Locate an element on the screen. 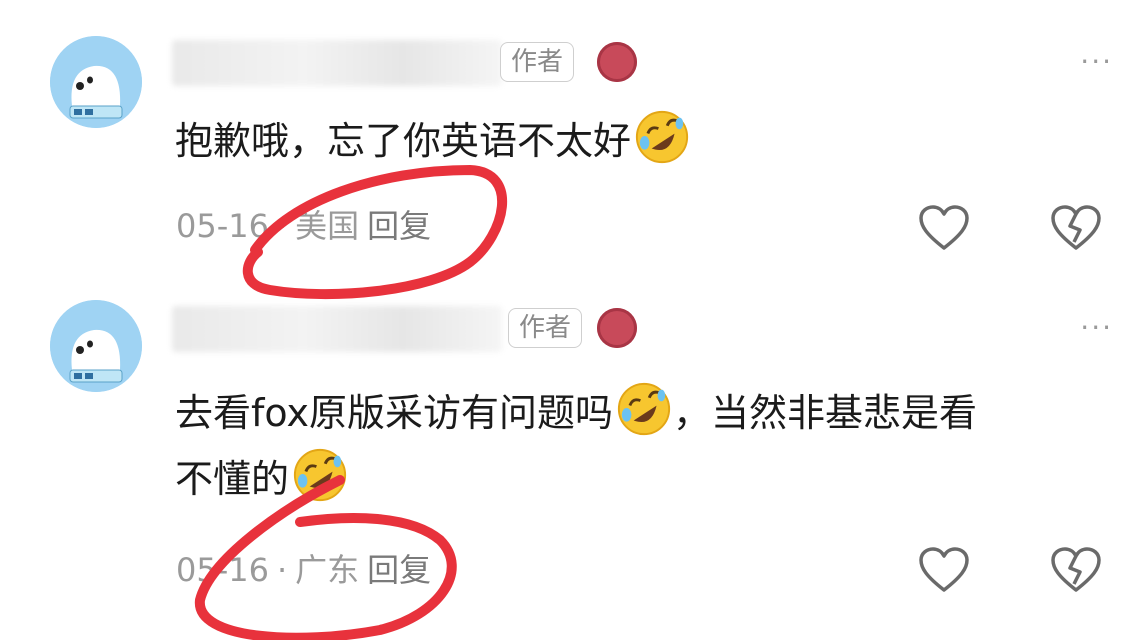 The height and width of the screenshot is (640, 1133). comment-text-line2: 不懂的 is located at coordinates (232, 479).